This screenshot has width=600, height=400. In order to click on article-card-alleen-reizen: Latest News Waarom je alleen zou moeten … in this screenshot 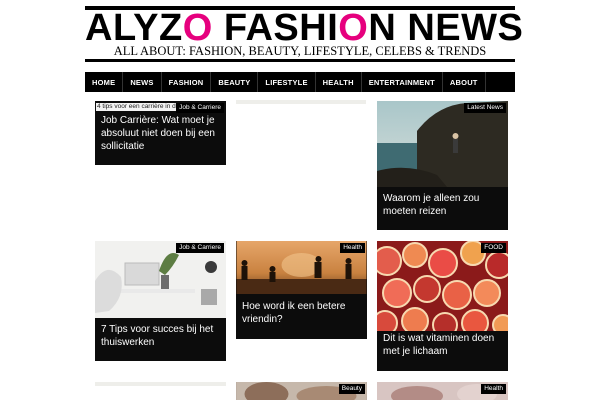, I will do `click(442, 165)`.